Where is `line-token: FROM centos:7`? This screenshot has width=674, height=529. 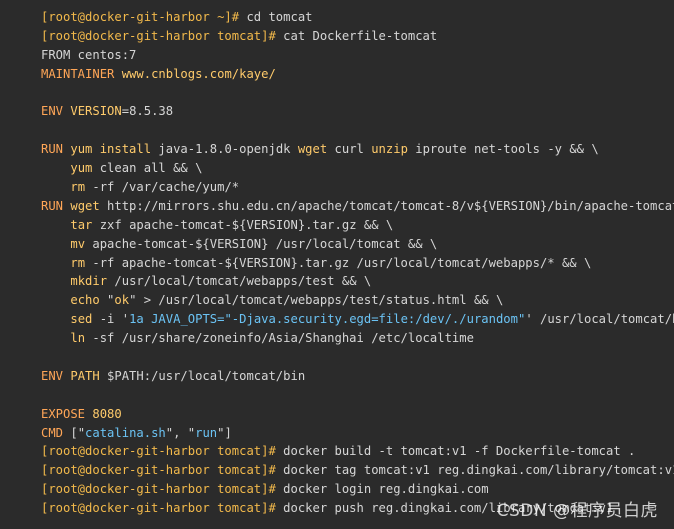 line-token: FROM centos:7 is located at coordinates (89, 54).